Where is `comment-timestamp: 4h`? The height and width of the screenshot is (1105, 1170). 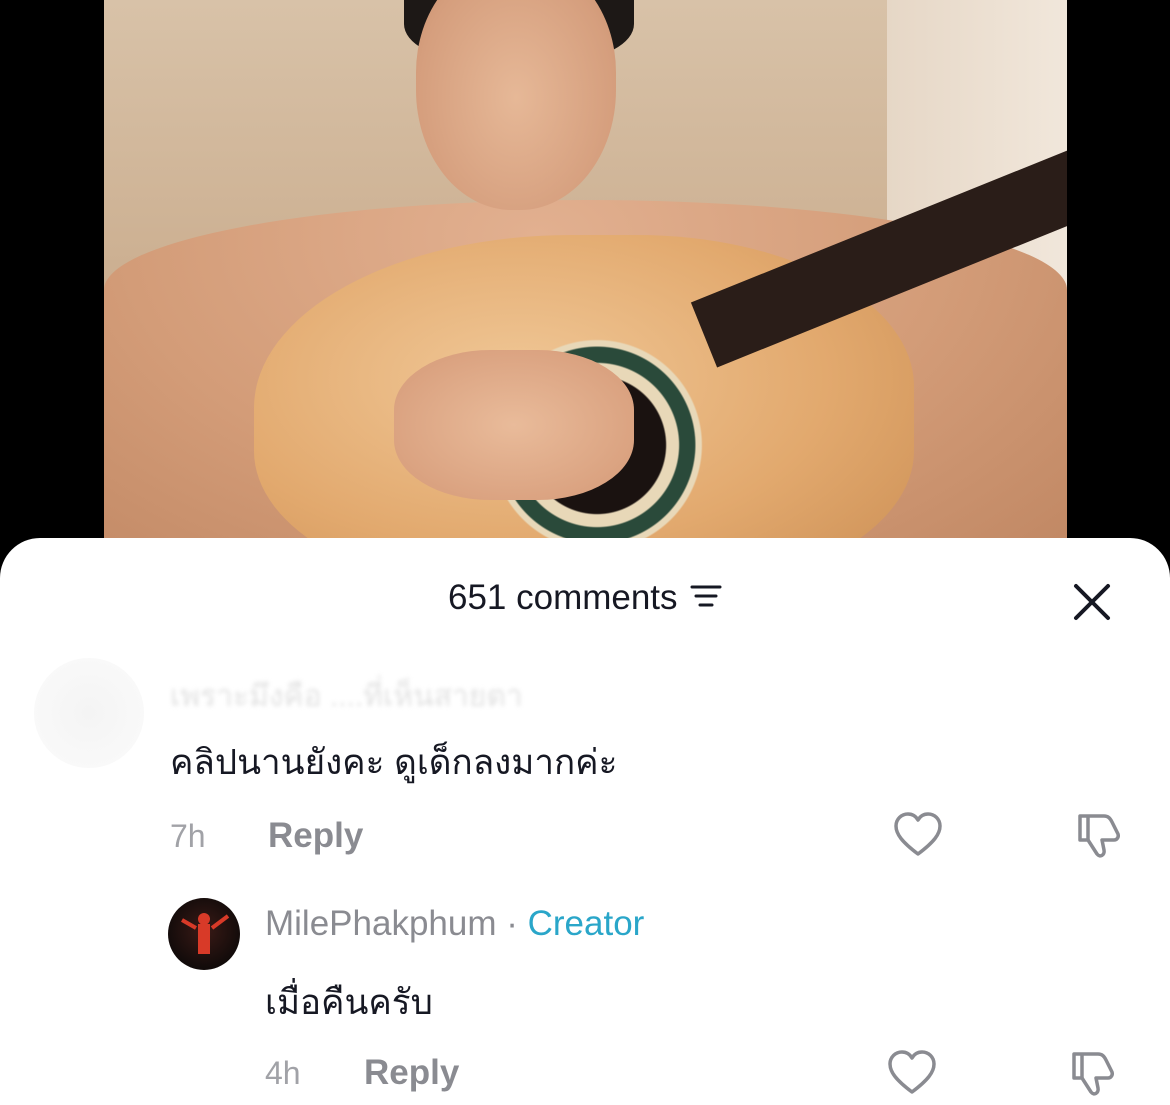 comment-timestamp: 4h is located at coordinates (283, 1073).